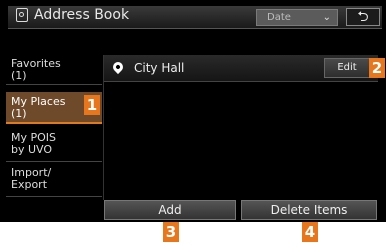 The image size is (386, 246). Describe the element at coordinates (54, 70) in the screenshot. I see `sidebar-item-favorites: Favorites (1)` at that location.